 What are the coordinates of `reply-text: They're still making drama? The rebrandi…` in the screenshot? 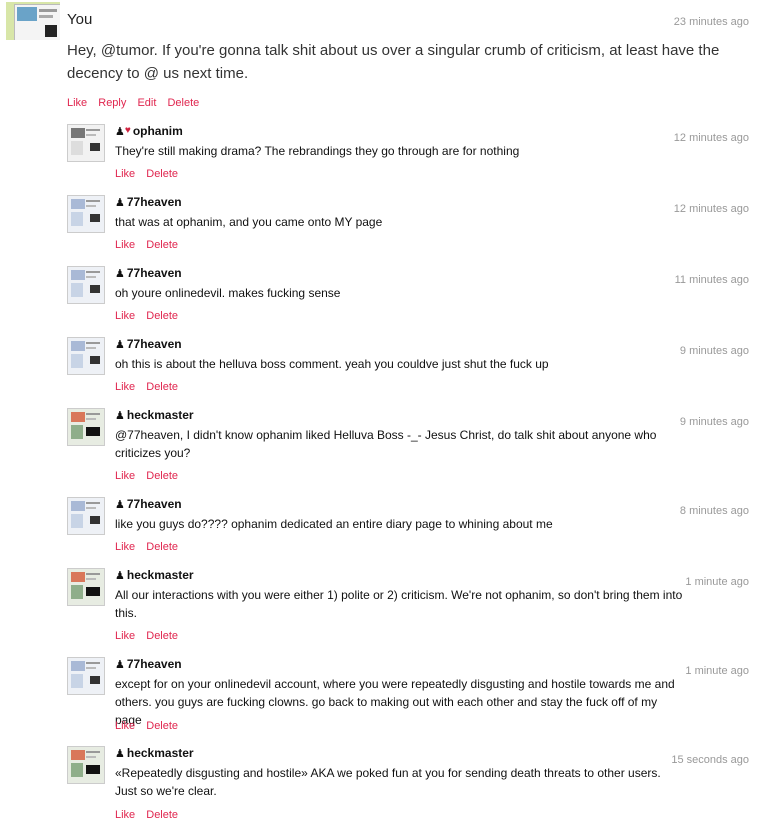 It's located at (317, 151).